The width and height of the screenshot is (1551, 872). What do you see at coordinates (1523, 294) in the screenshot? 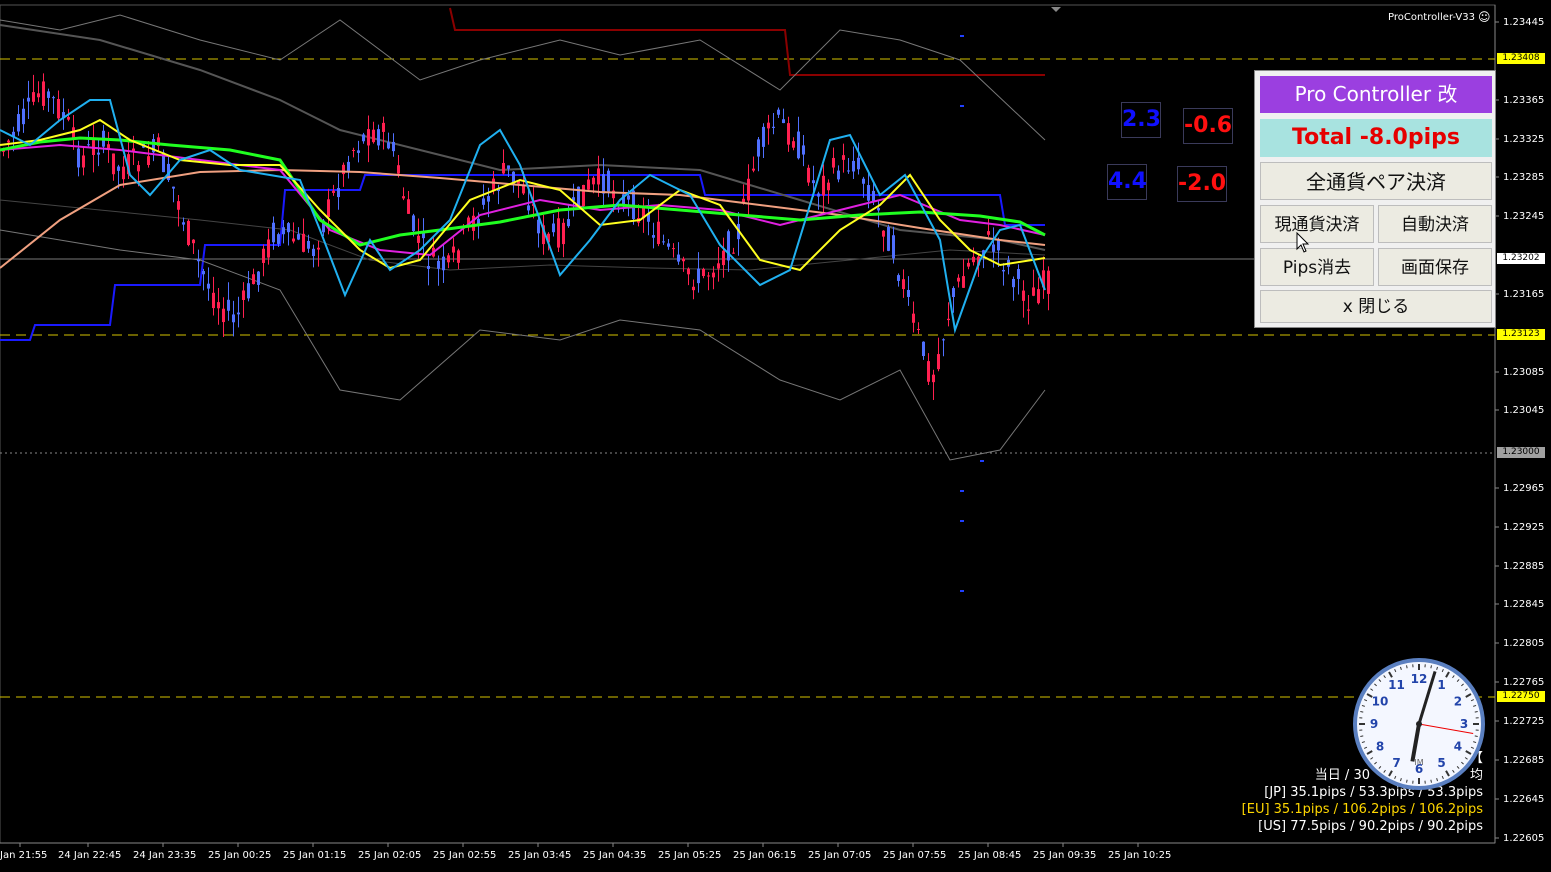
I see `price-tick-label: 1.23165` at bounding box center [1523, 294].